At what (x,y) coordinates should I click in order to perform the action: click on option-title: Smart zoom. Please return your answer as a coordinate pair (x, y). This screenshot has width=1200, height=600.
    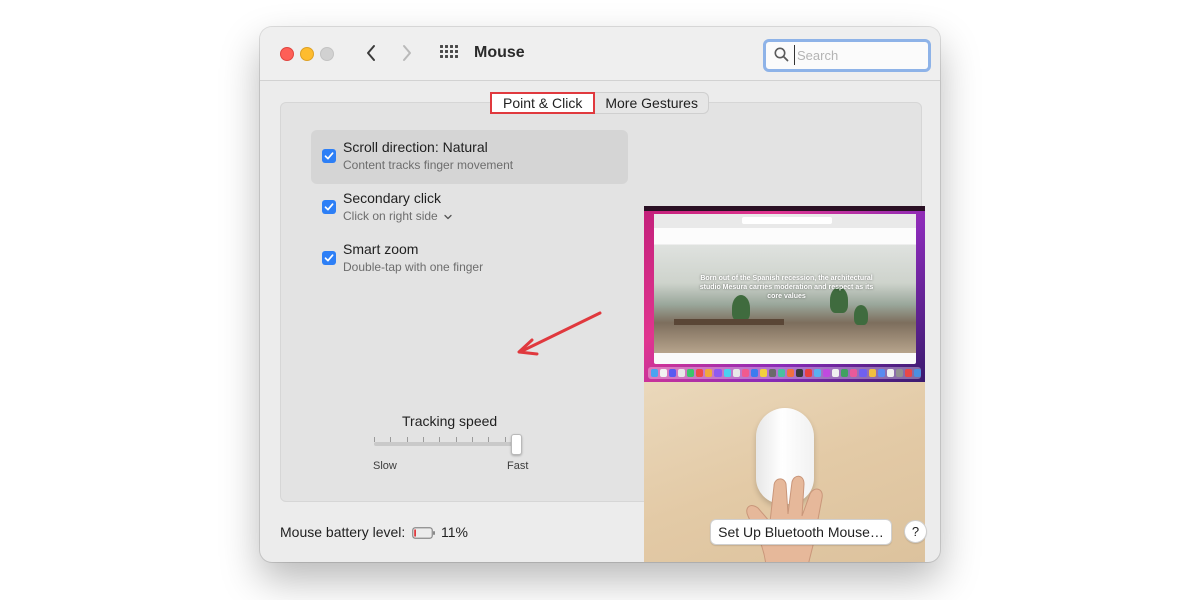
    Looking at the image, I should click on (381, 249).